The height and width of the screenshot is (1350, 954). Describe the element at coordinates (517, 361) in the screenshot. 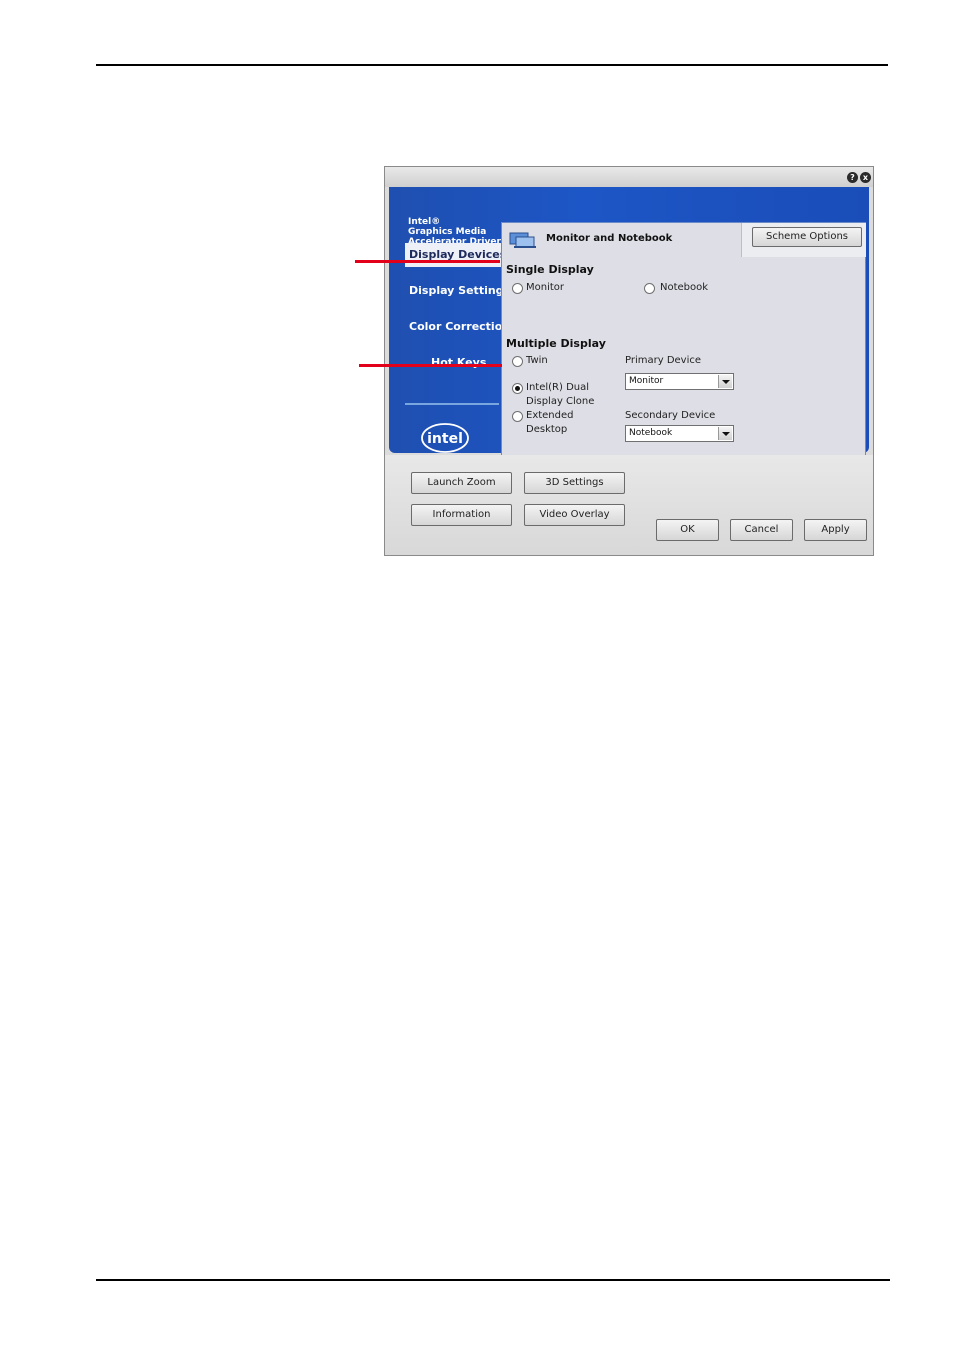

I see `radio-twin` at that location.